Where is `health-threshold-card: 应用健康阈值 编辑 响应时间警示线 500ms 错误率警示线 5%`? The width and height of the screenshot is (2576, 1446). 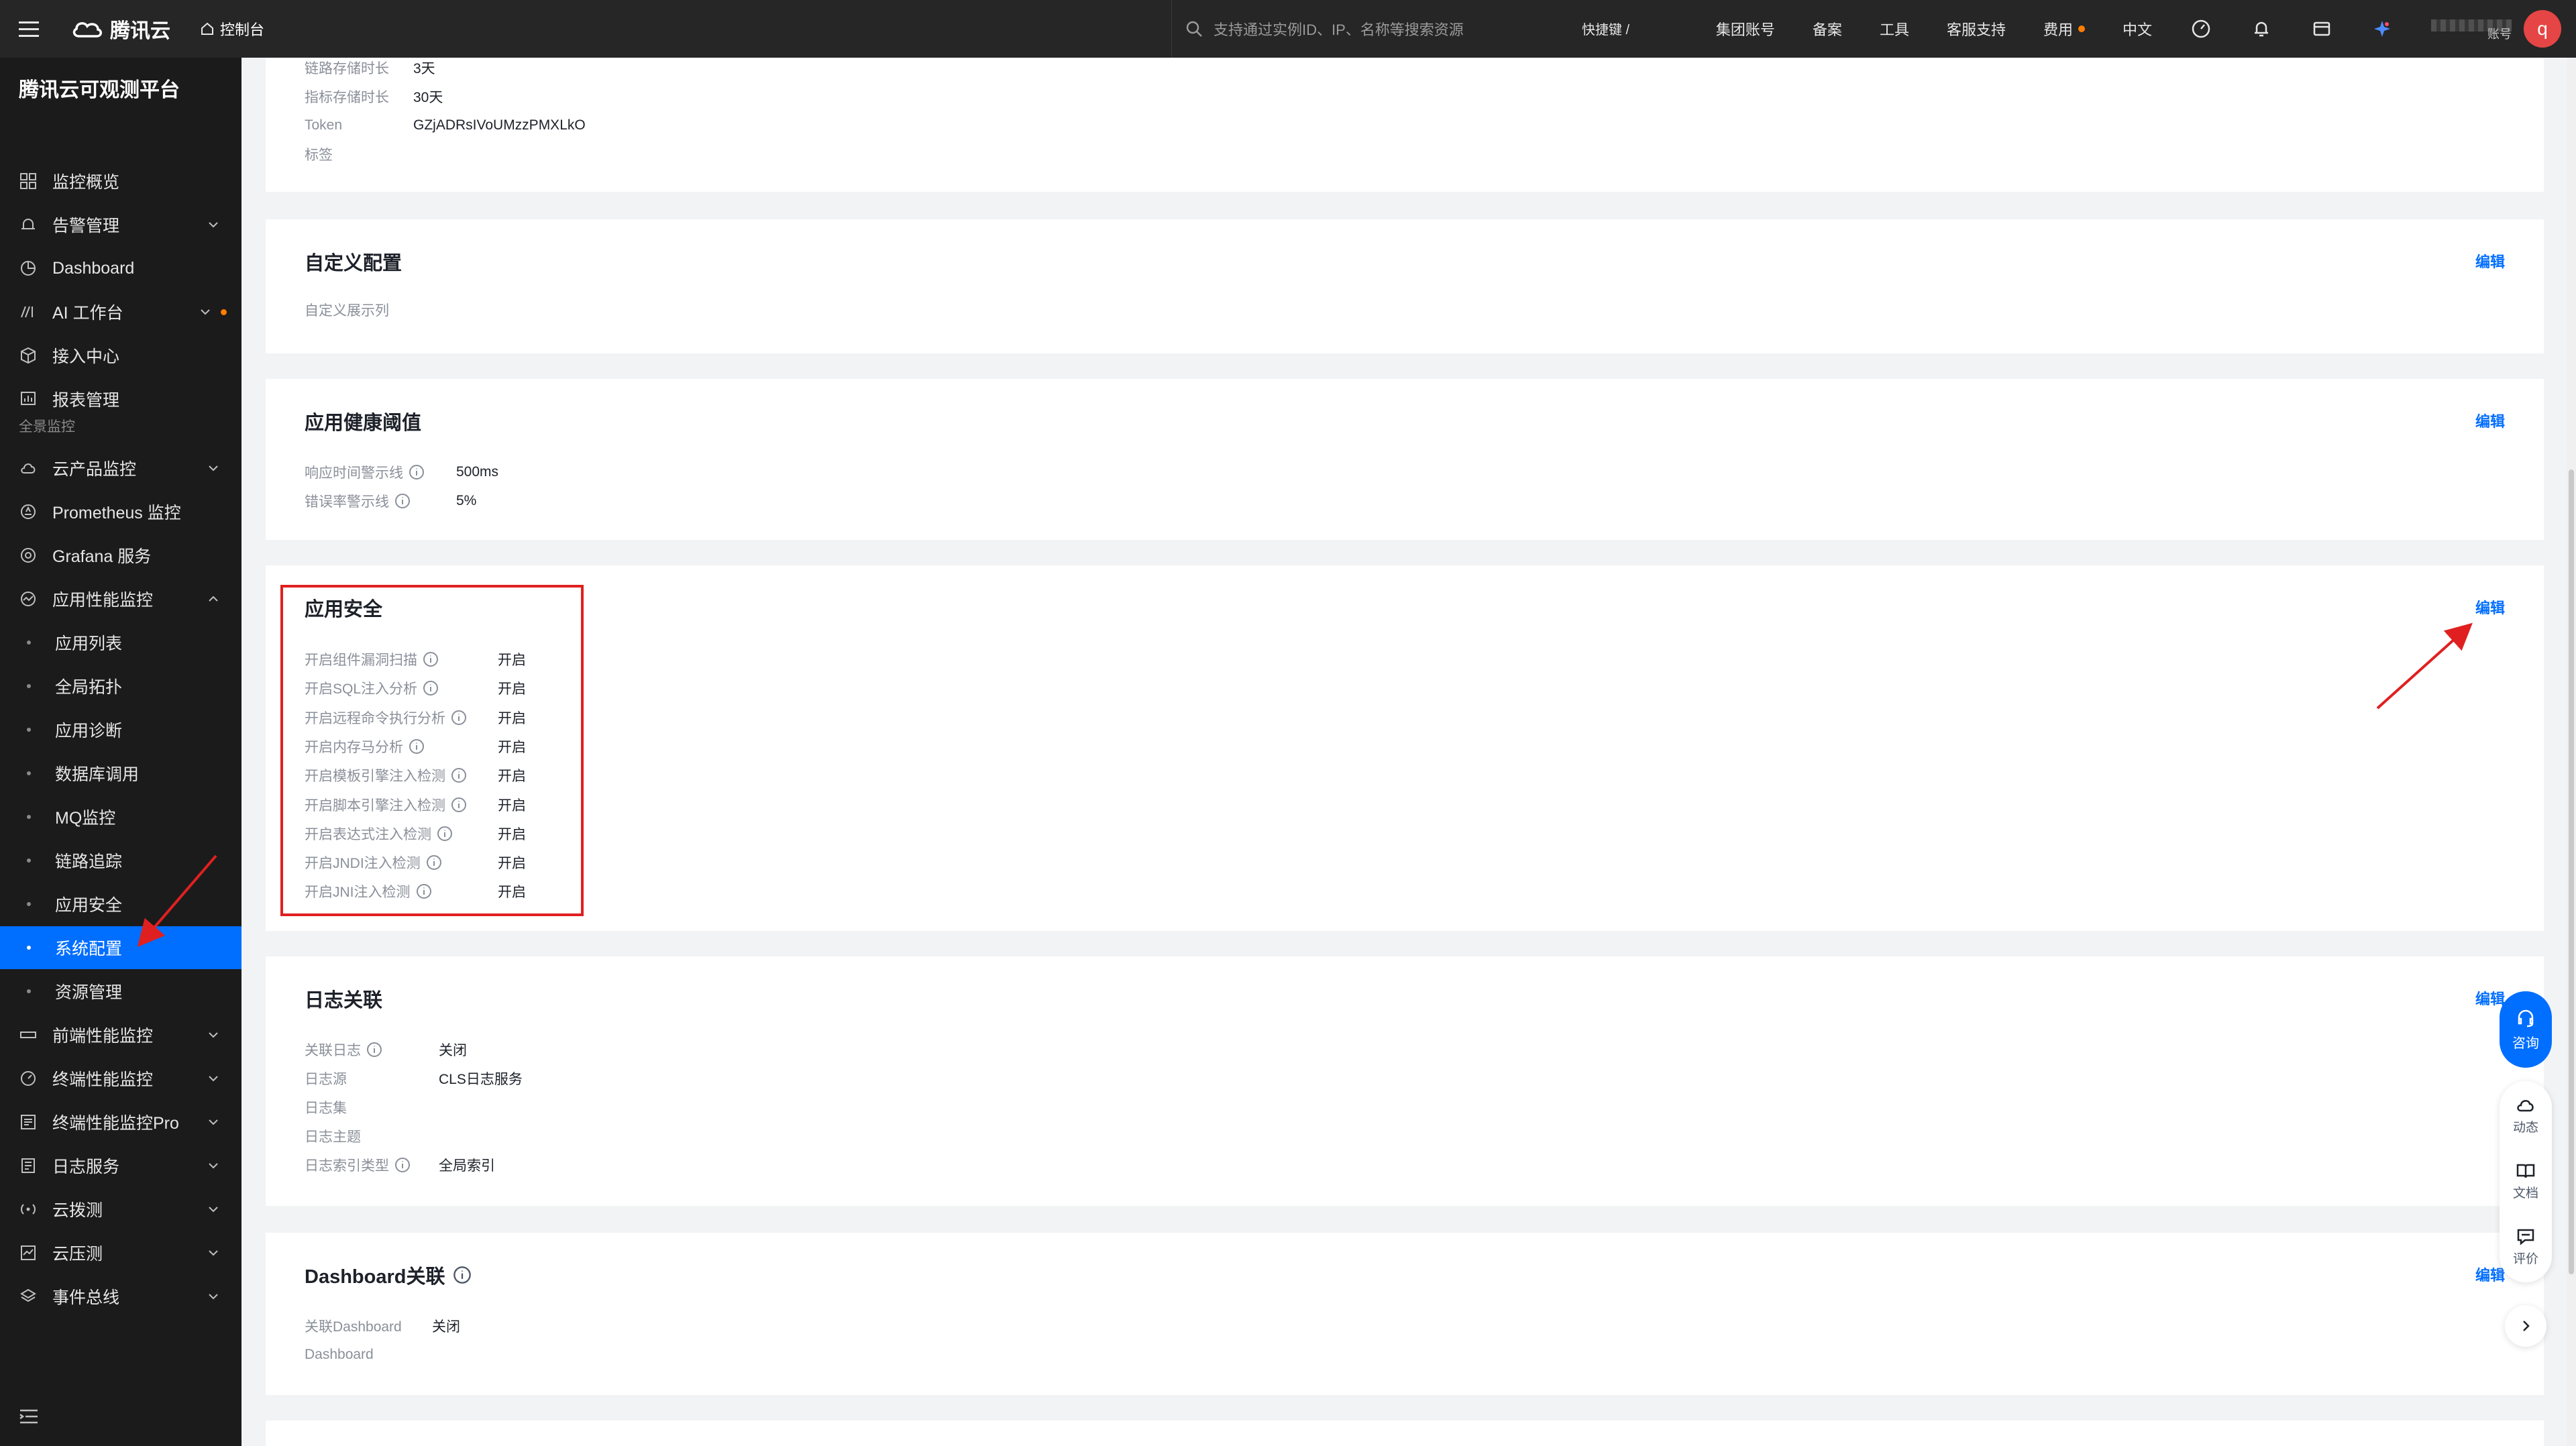 health-threshold-card: 应用健康阈值 编辑 响应时间警示线 500ms 错误率警示线 5% is located at coordinates (1405, 459).